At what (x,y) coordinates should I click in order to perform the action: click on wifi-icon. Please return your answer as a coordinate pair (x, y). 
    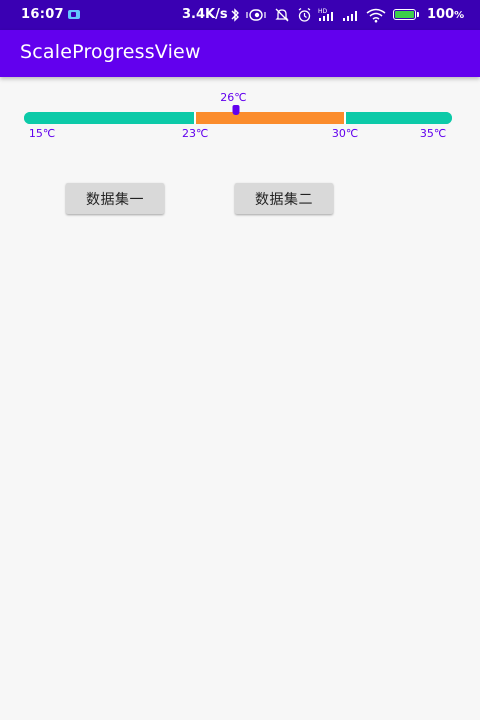
    Looking at the image, I should click on (376, 15).